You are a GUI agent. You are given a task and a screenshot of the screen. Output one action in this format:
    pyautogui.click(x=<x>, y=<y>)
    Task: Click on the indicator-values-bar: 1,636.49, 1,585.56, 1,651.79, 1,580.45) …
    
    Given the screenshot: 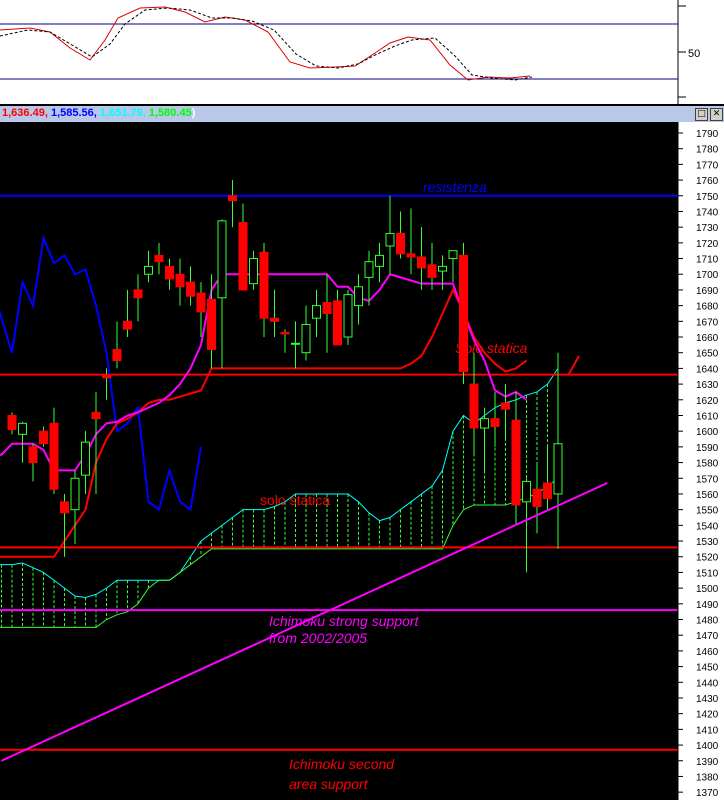 What is the action you would take?
    pyautogui.click(x=362, y=114)
    